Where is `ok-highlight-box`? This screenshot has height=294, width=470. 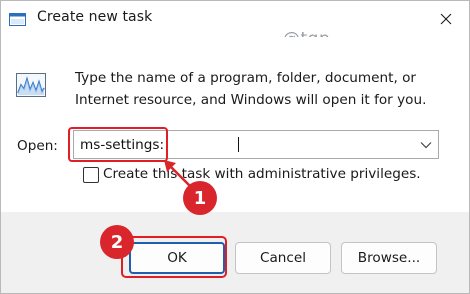
ok-highlight-box is located at coordinates (174, 257).